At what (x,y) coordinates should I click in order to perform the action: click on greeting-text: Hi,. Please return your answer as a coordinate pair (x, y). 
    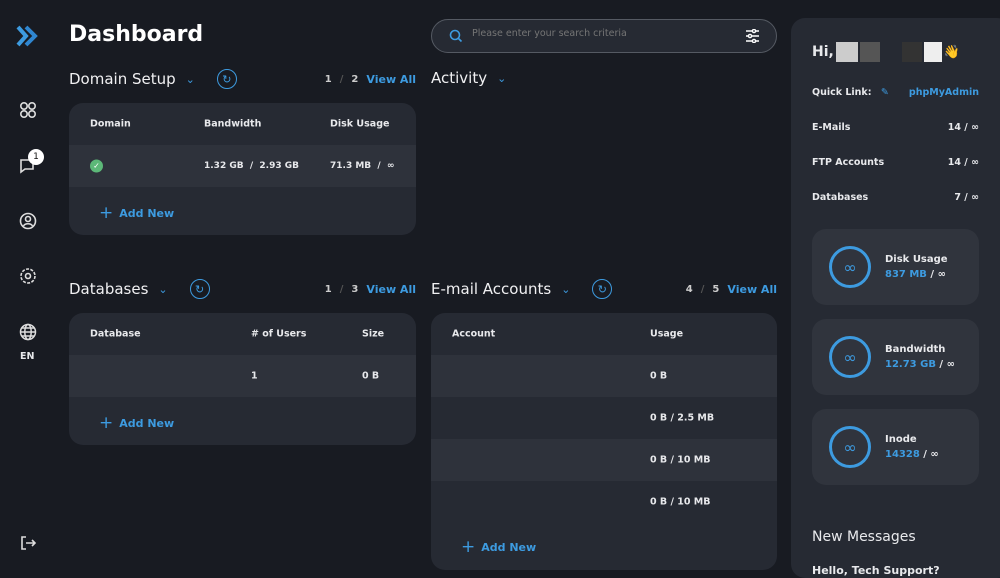
    Looking at the image, I should click on (823, 52).